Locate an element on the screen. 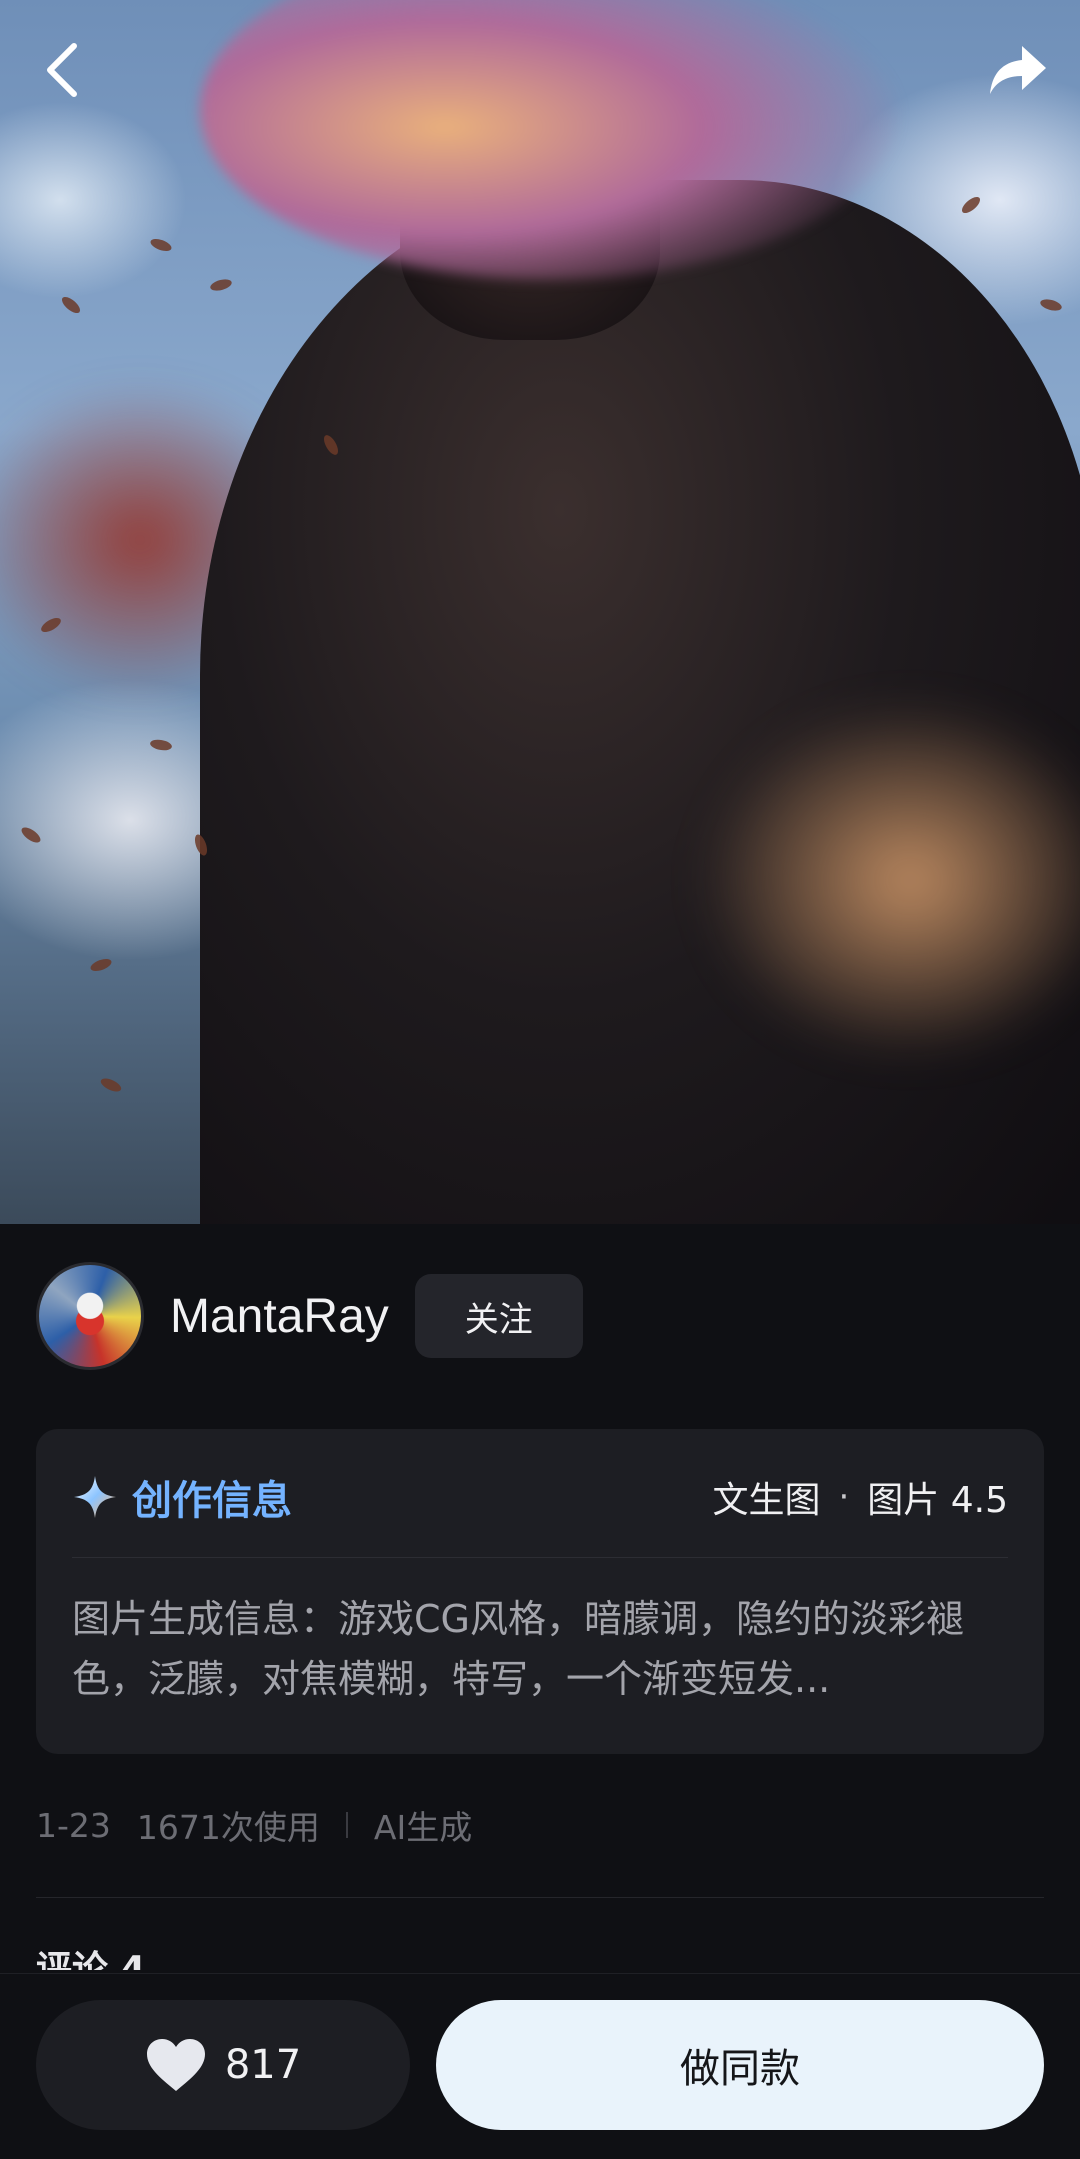 The image size is (1080, 2159). usage-count: 1671次使用 is located at coordinates (228, 1827).